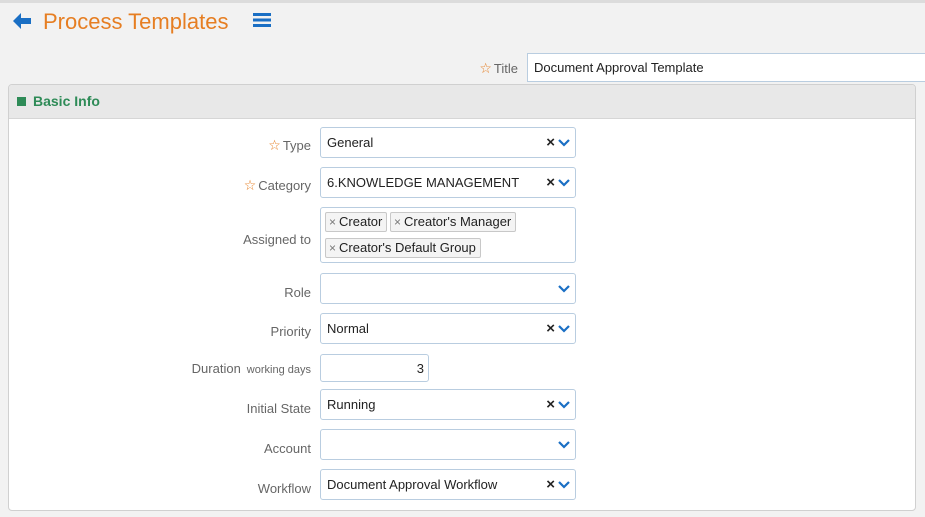 This screenshot has height=517, width=925. I want to click on duration-unit: working days, so click(278, 370).